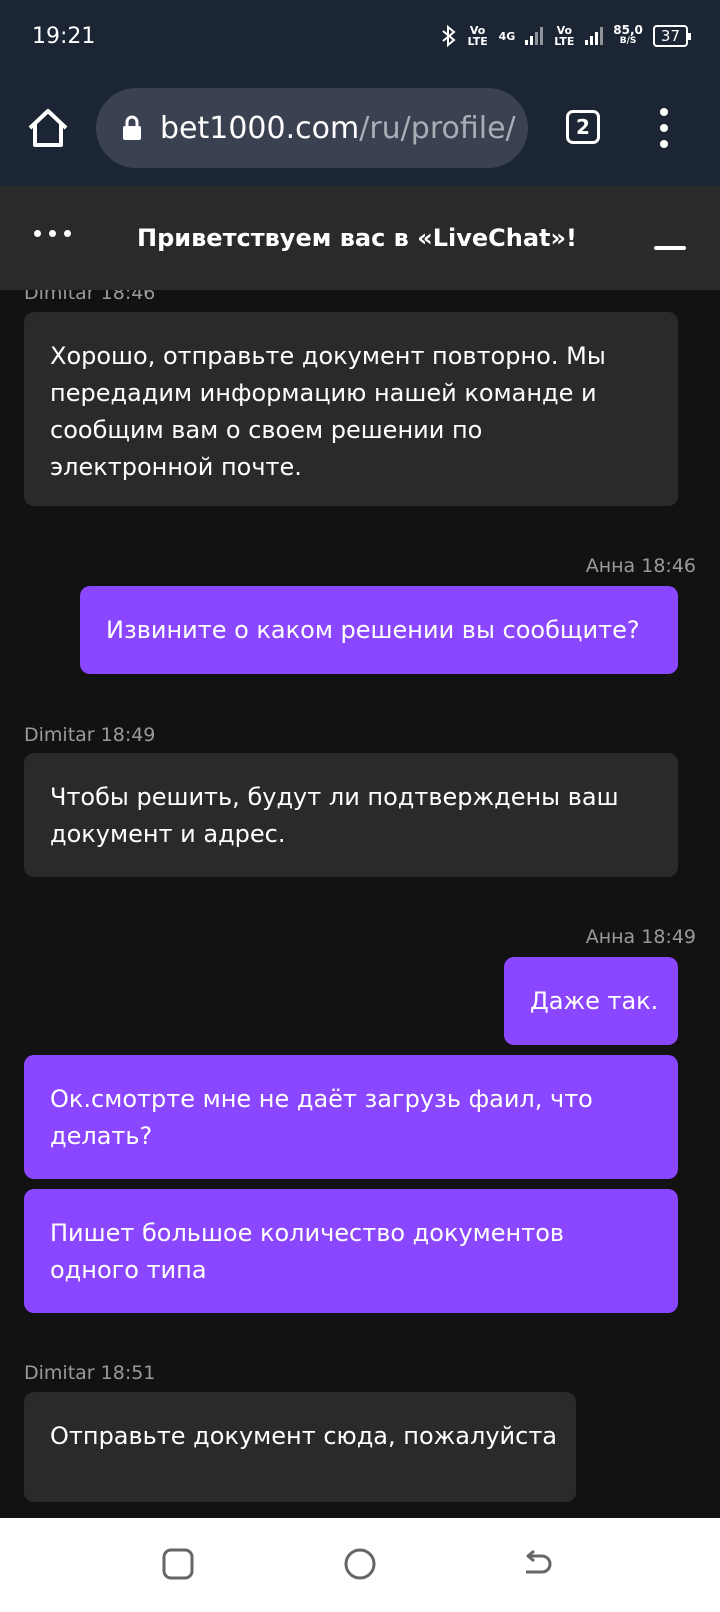 The height and width of the screenshot is (1612, 720). I want to click on lock-icon, so click(132, 127).